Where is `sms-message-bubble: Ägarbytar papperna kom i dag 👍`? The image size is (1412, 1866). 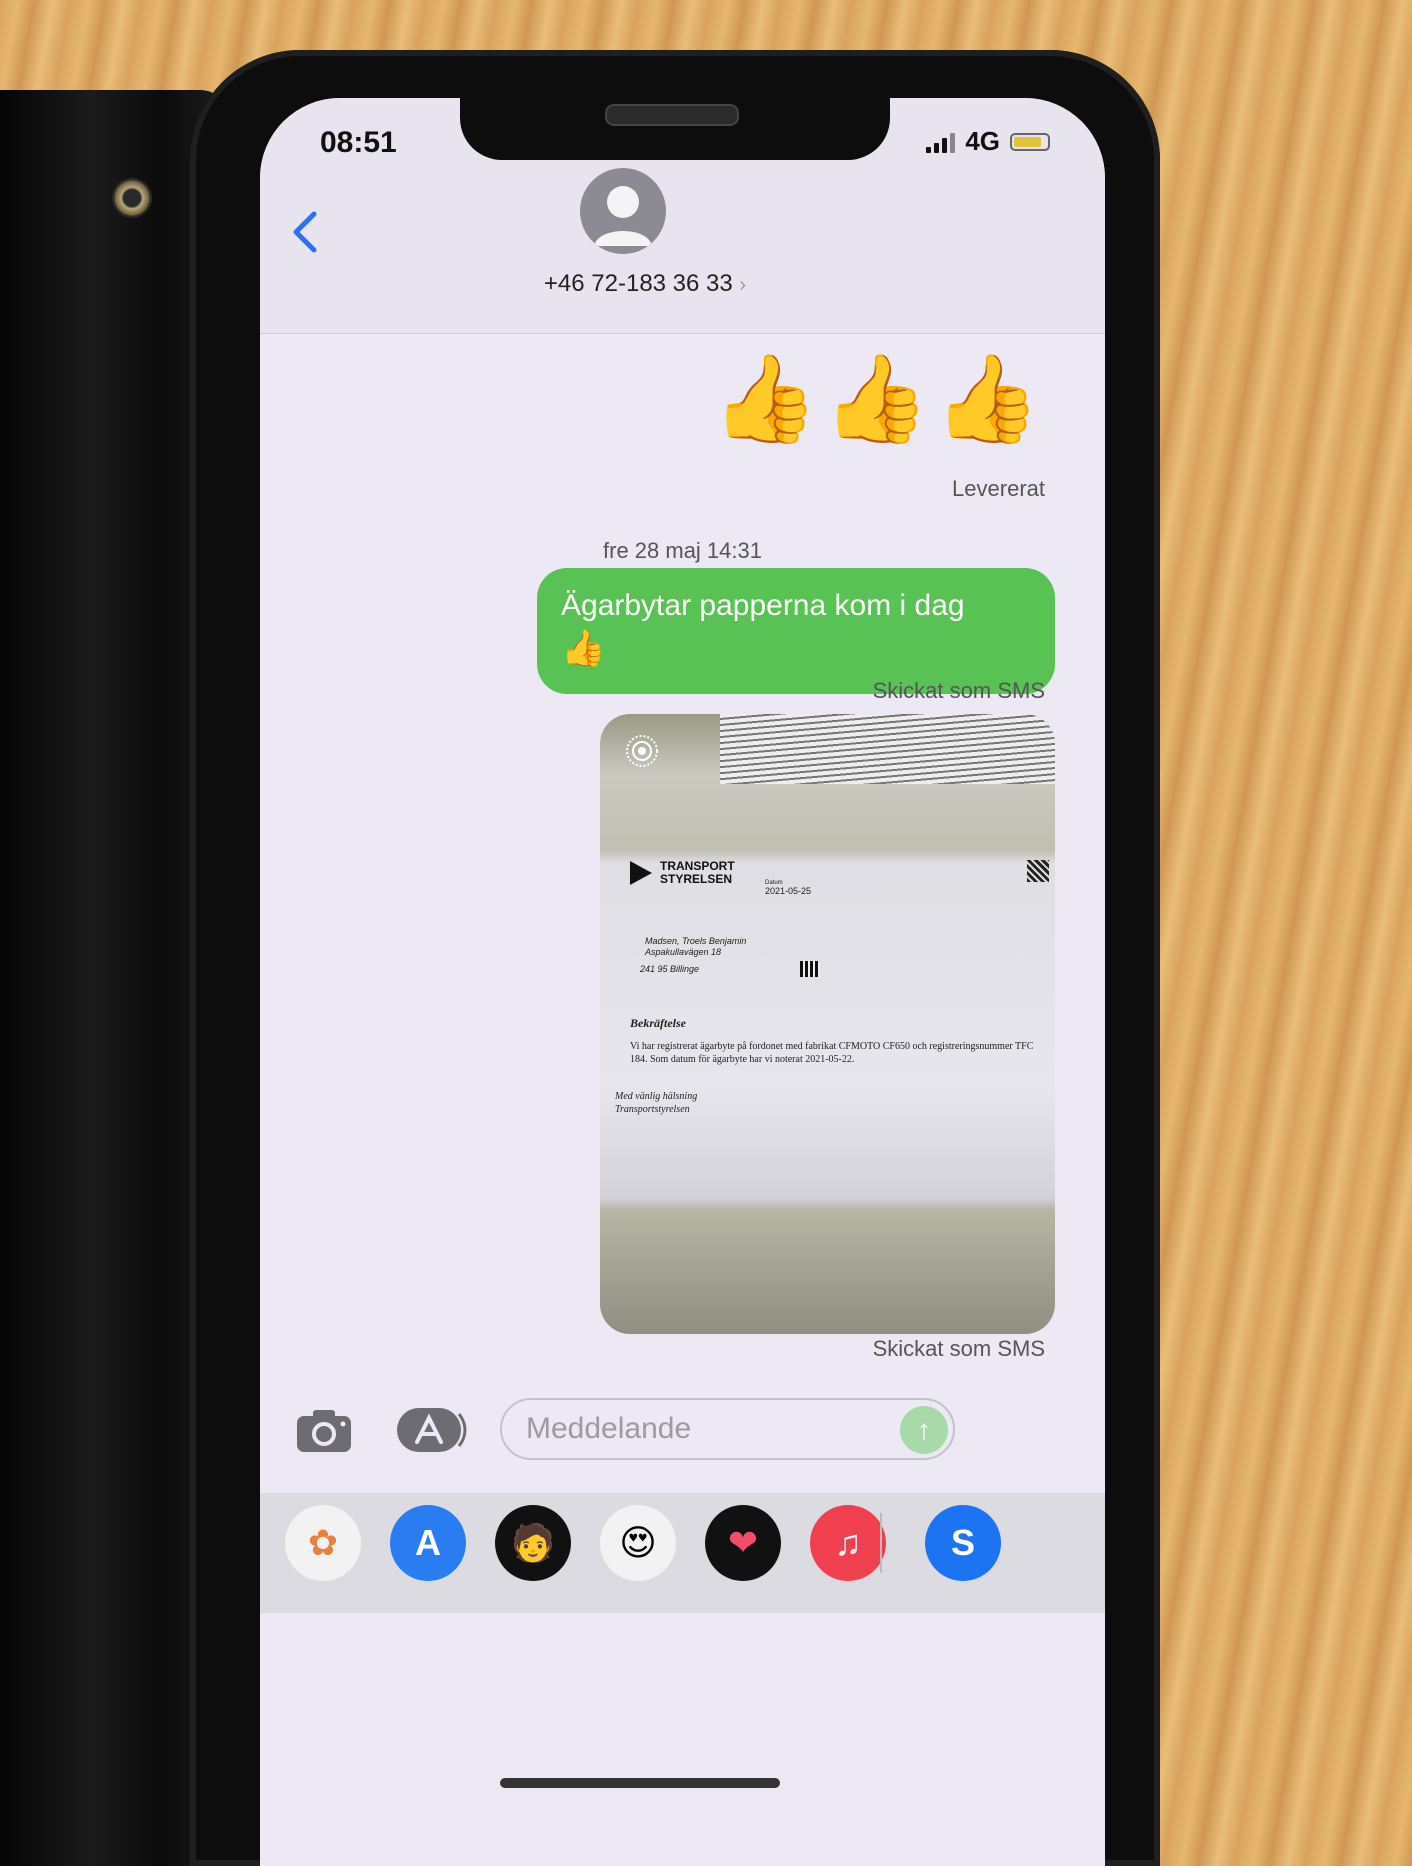
sms-message-bubble: Ägarbytar papperna kom i dag 👍 is located at coordinates (796, 631).